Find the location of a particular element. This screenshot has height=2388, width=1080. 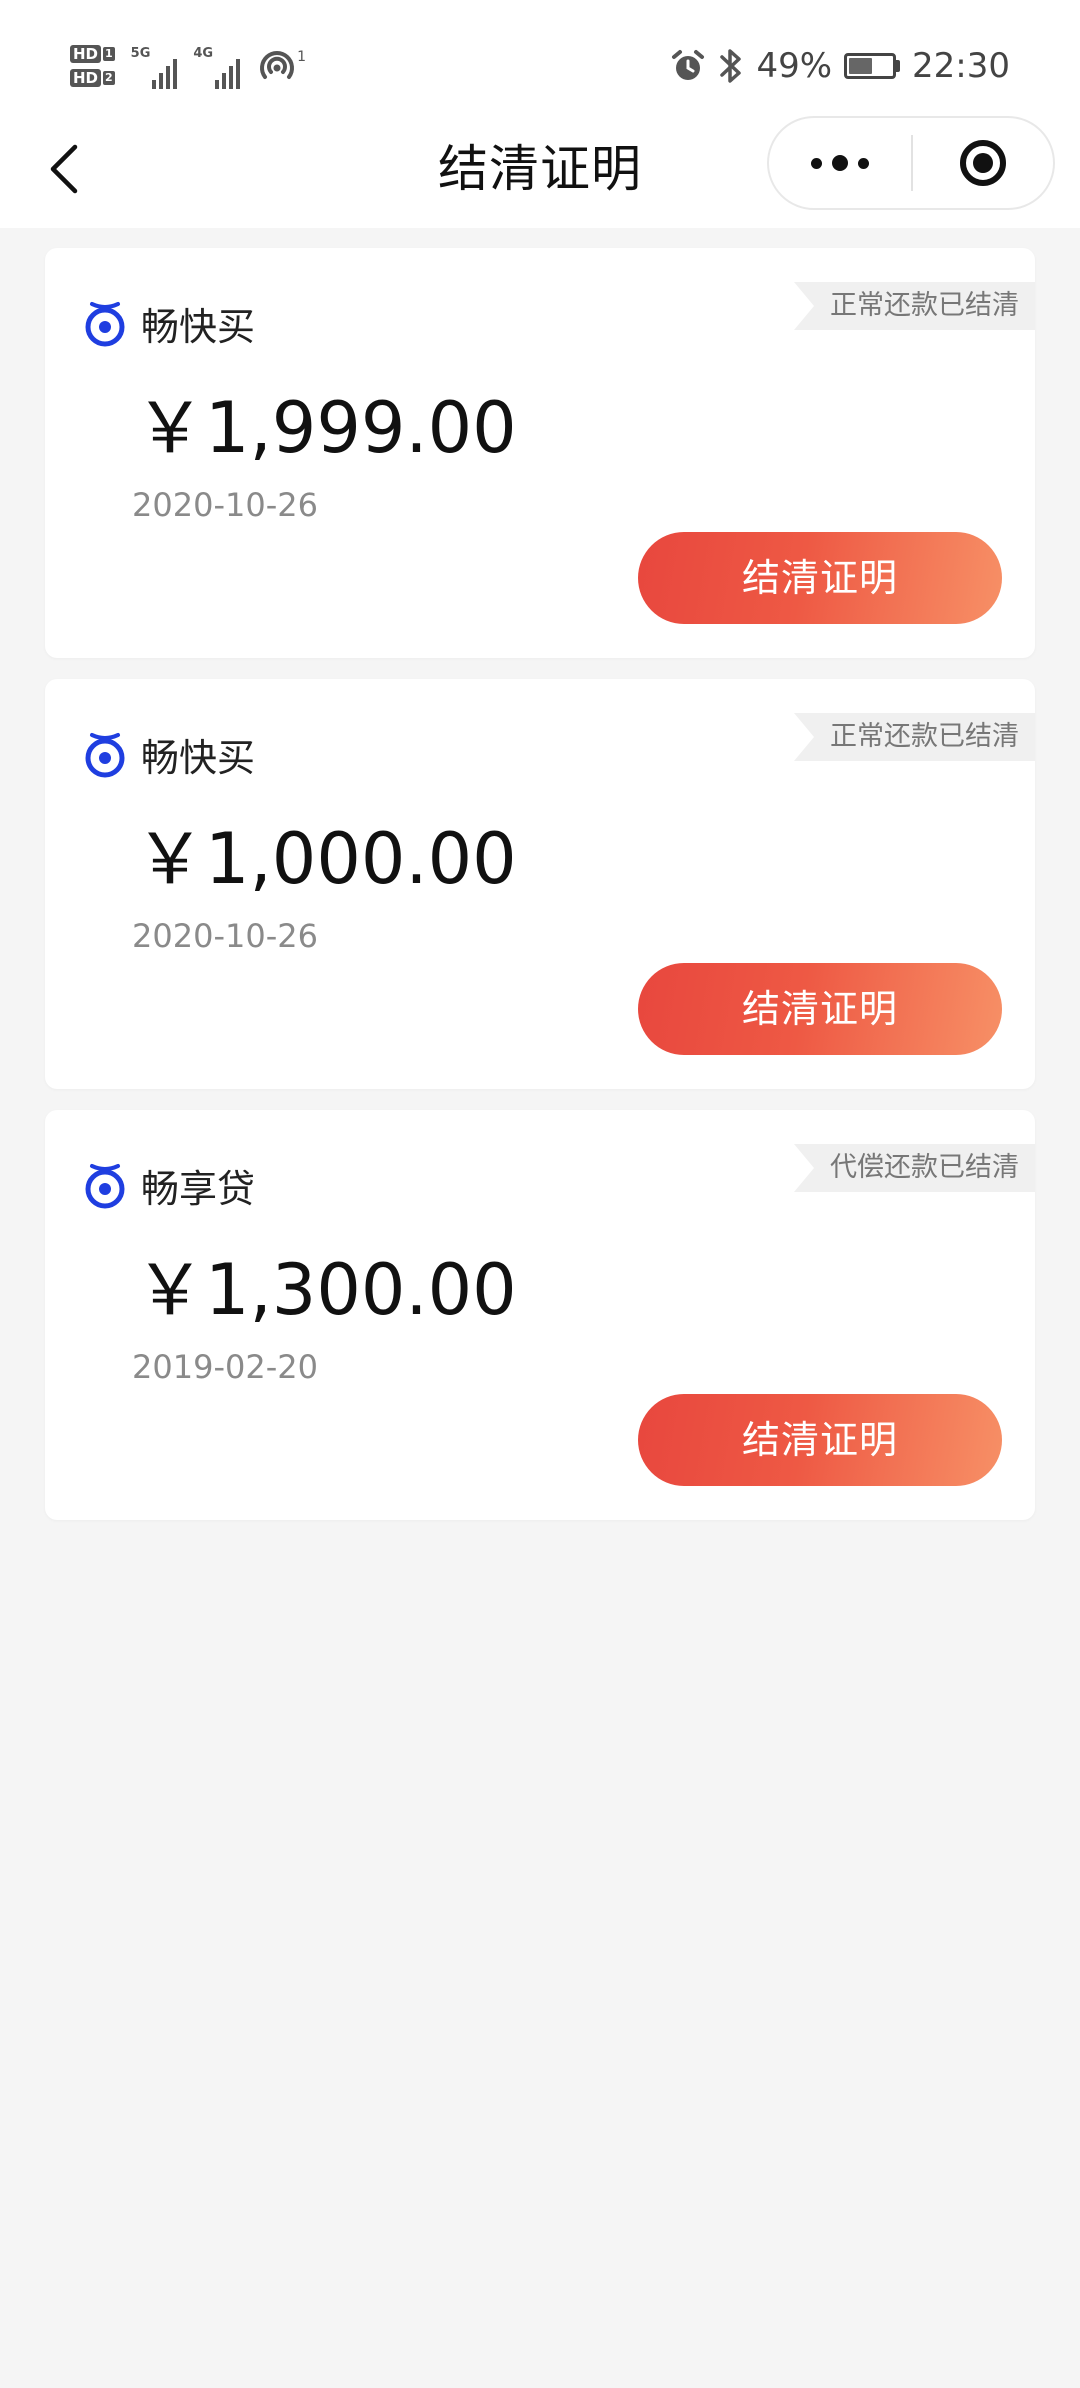

loan-amount: ￥1,300.00 is located at coordinates (326, 1290).